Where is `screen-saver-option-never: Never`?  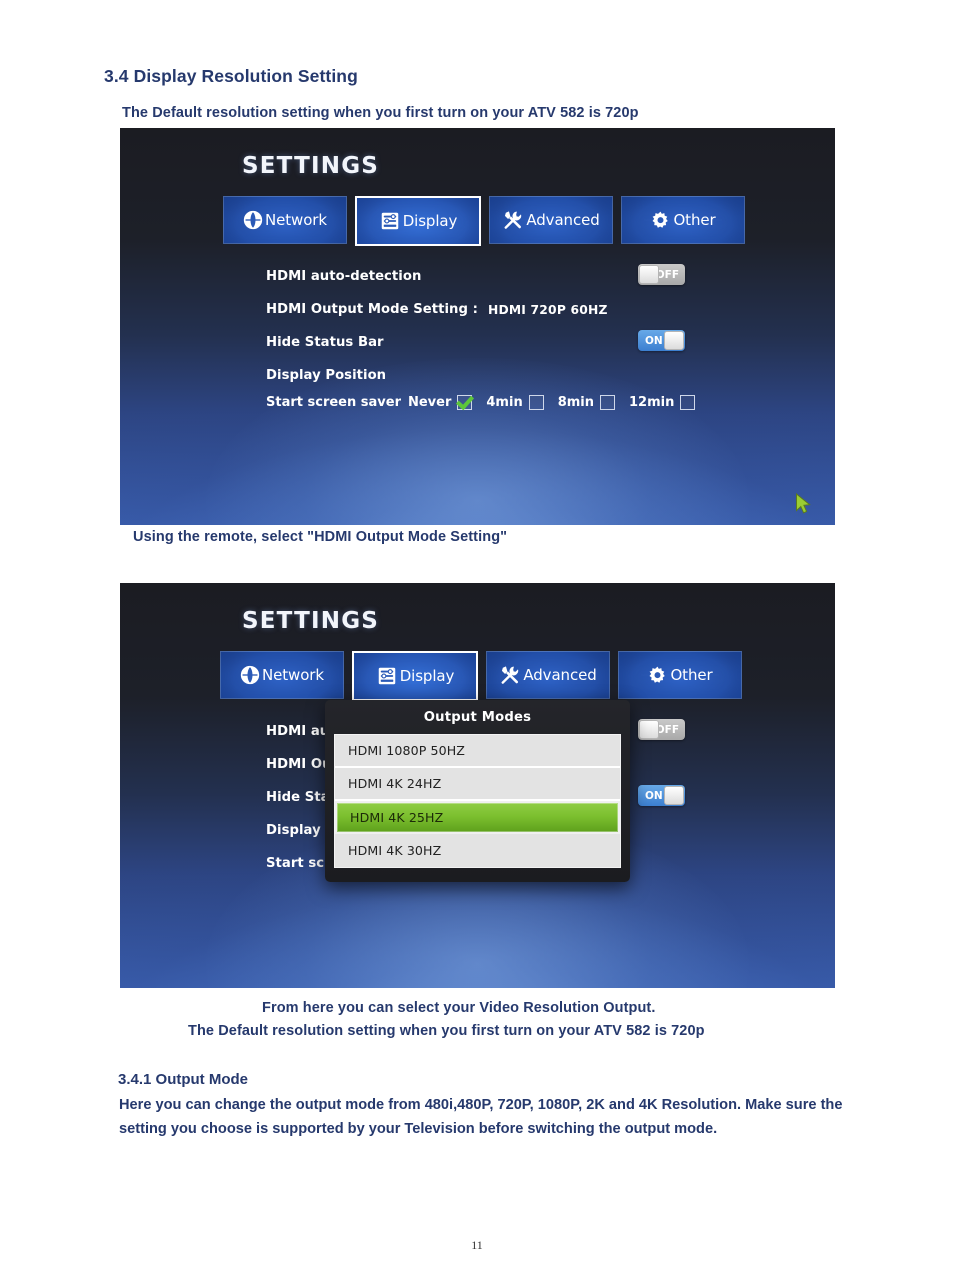 screen-saver-option-never: Never is located at coordinates (440, 402).